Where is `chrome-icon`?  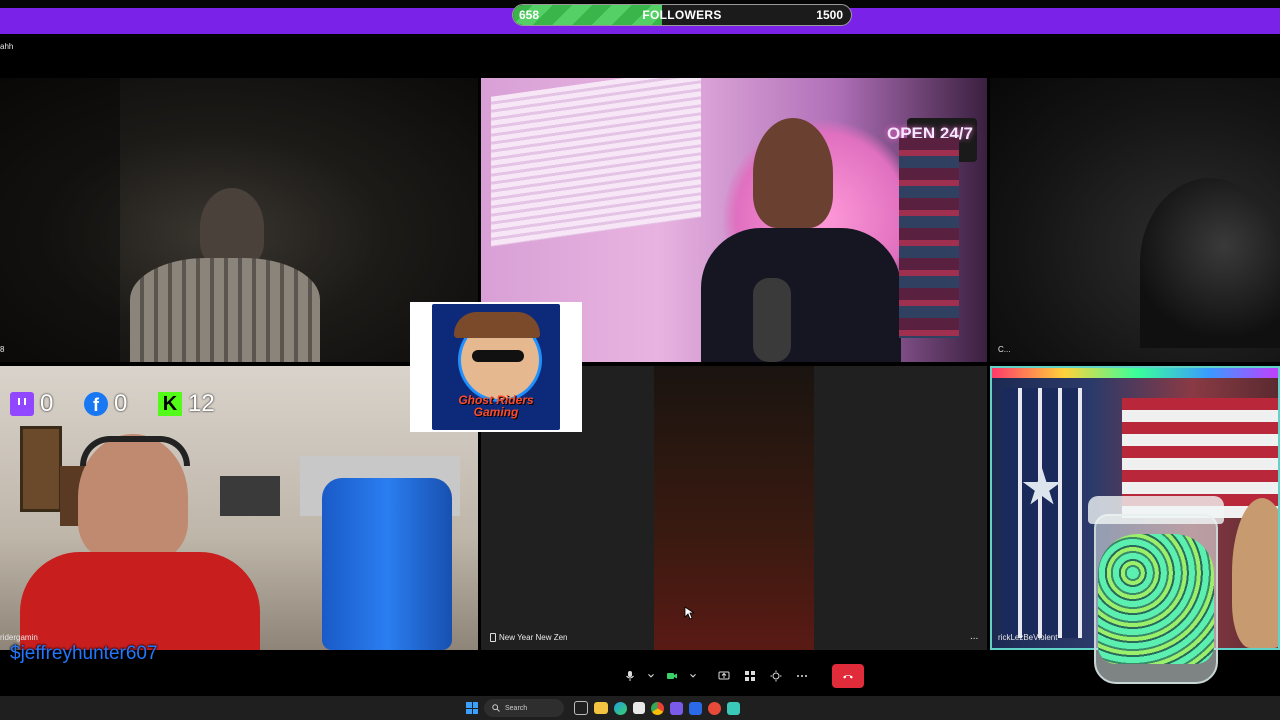
chrome-icon is located at coordinates (657, 708).